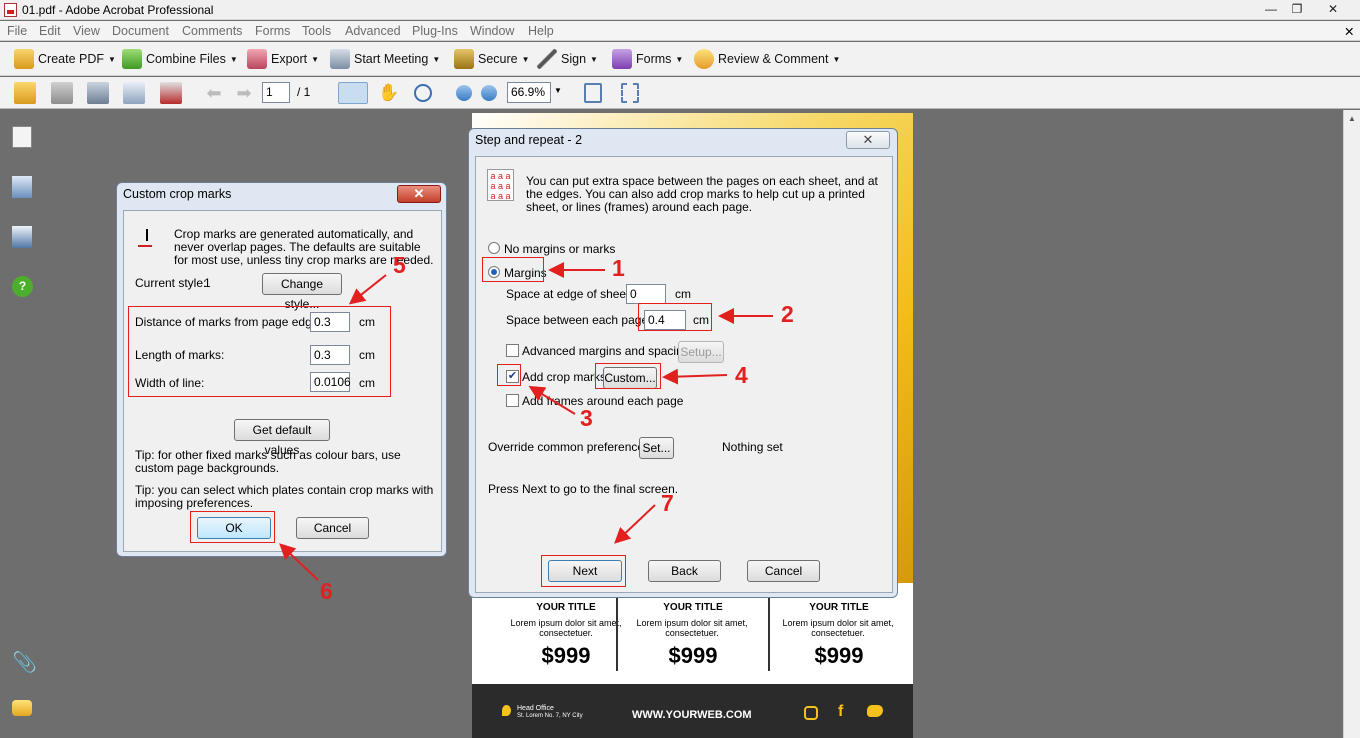  Describe the element at coordinates (326, 591) in the screenshot. I see `annotation-number-6: 6` at that location.